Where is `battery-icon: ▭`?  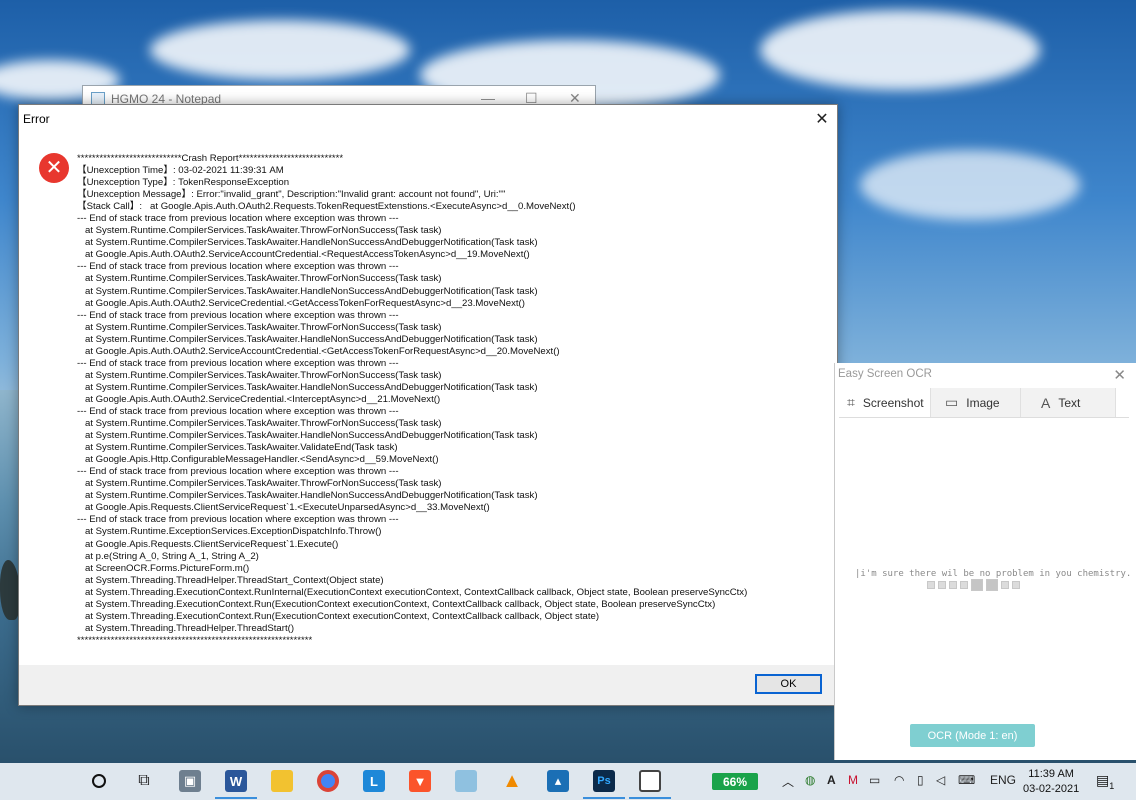
battery-icon: ▭ is located at coordinates (874, 780).